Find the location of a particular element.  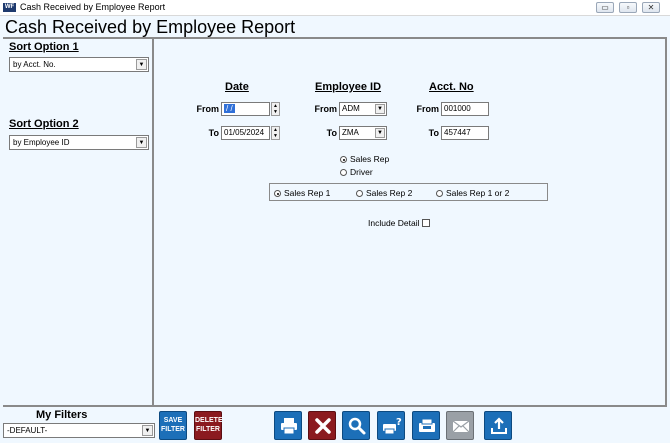

print-icon is located at coordinates (289, 426).